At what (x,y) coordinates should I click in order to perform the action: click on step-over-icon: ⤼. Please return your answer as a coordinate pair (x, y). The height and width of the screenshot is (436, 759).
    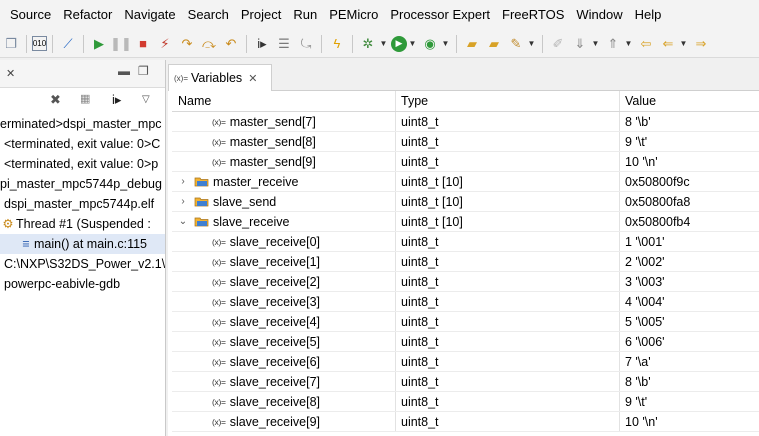
    Looking at the image, I should click on (209, 44).